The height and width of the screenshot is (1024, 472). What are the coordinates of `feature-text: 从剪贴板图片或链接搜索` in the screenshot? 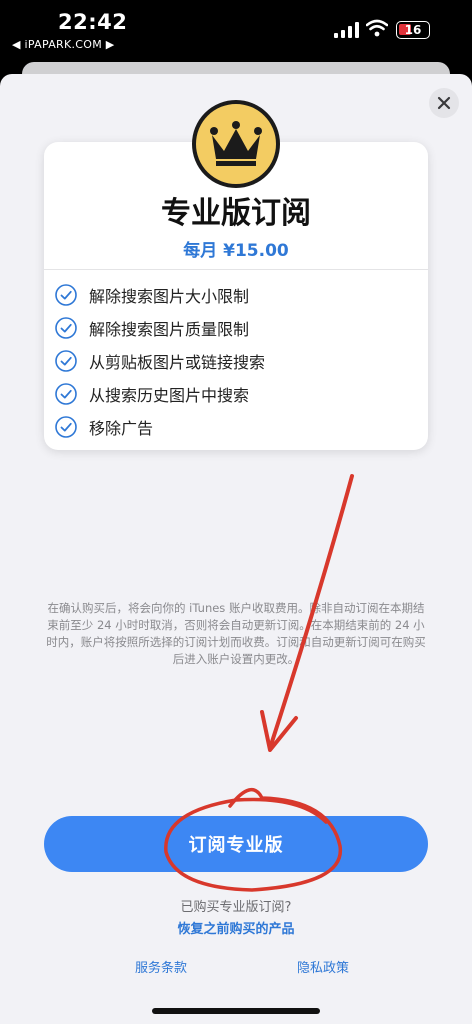 It's located at (177, 362).